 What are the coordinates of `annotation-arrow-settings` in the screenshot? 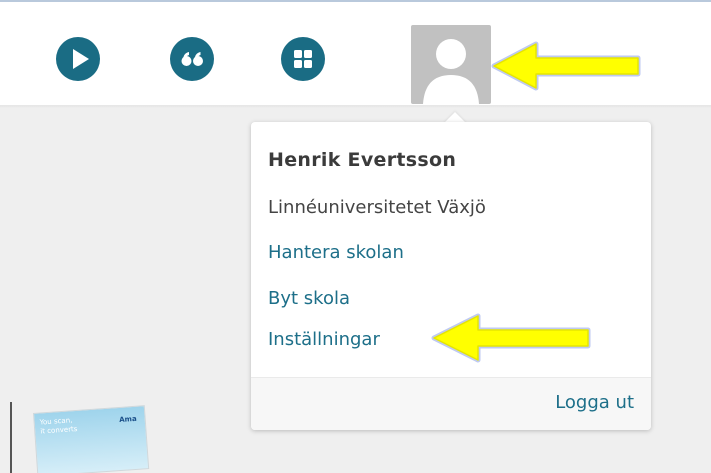 It's located at (511, 338).